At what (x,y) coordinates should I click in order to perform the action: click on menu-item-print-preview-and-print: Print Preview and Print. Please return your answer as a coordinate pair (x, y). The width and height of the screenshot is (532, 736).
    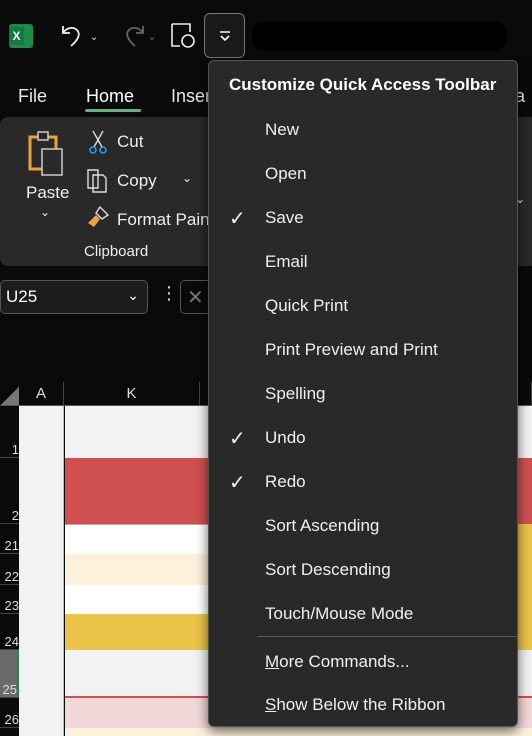
    Looking at the image, I should click on (363, 350).